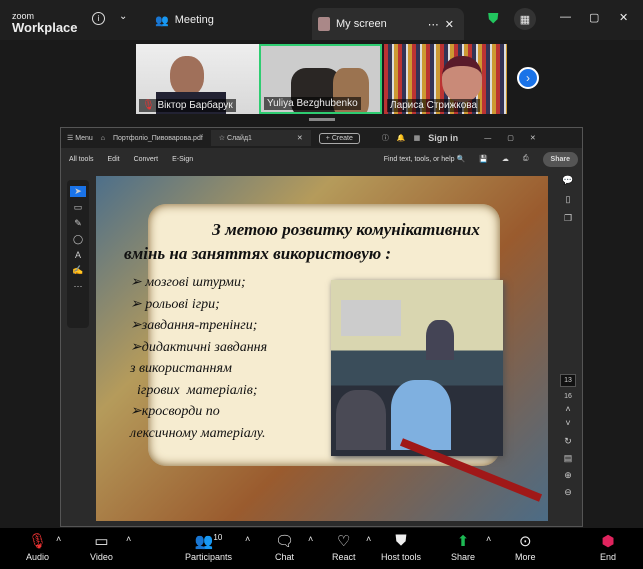 The width and height of the screenshot is (643, 569). Describe the element at coordinates (388, 24) in the screenshot. I see `tab-my-screen: My screen ⋯ ✕` at that location.